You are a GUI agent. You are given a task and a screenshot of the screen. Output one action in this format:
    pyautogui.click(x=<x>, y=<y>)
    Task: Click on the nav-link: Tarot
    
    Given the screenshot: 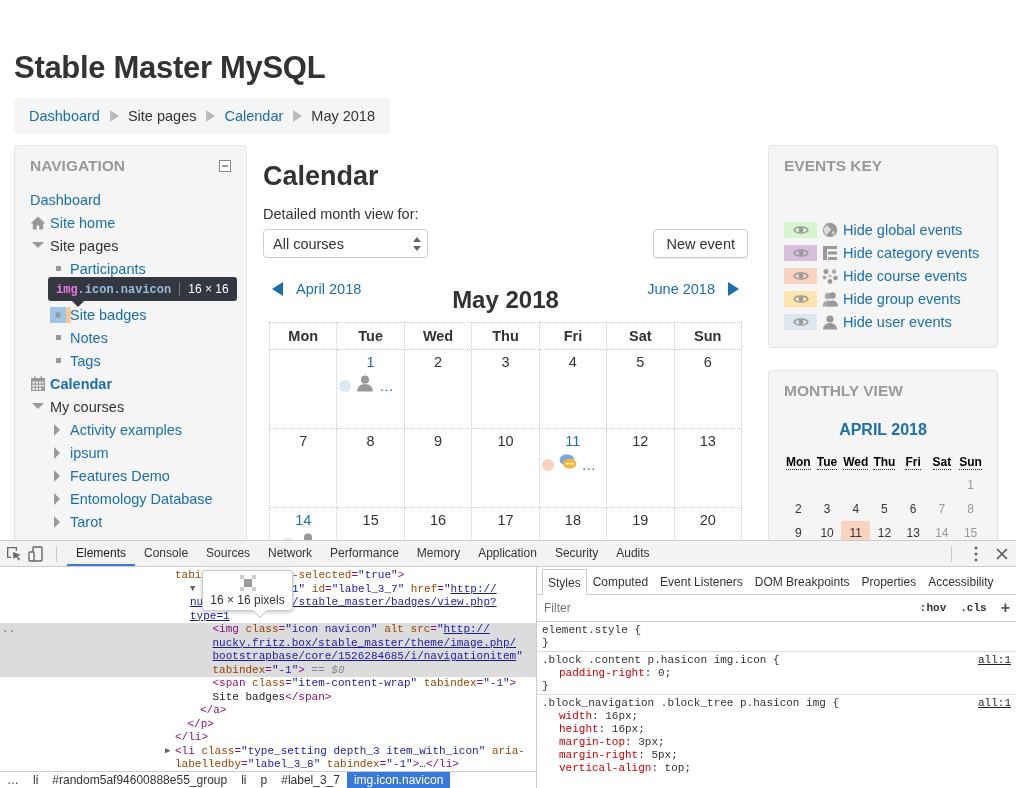 What is the action you would take?
    pyautogui.click(x=86, y=521)
    